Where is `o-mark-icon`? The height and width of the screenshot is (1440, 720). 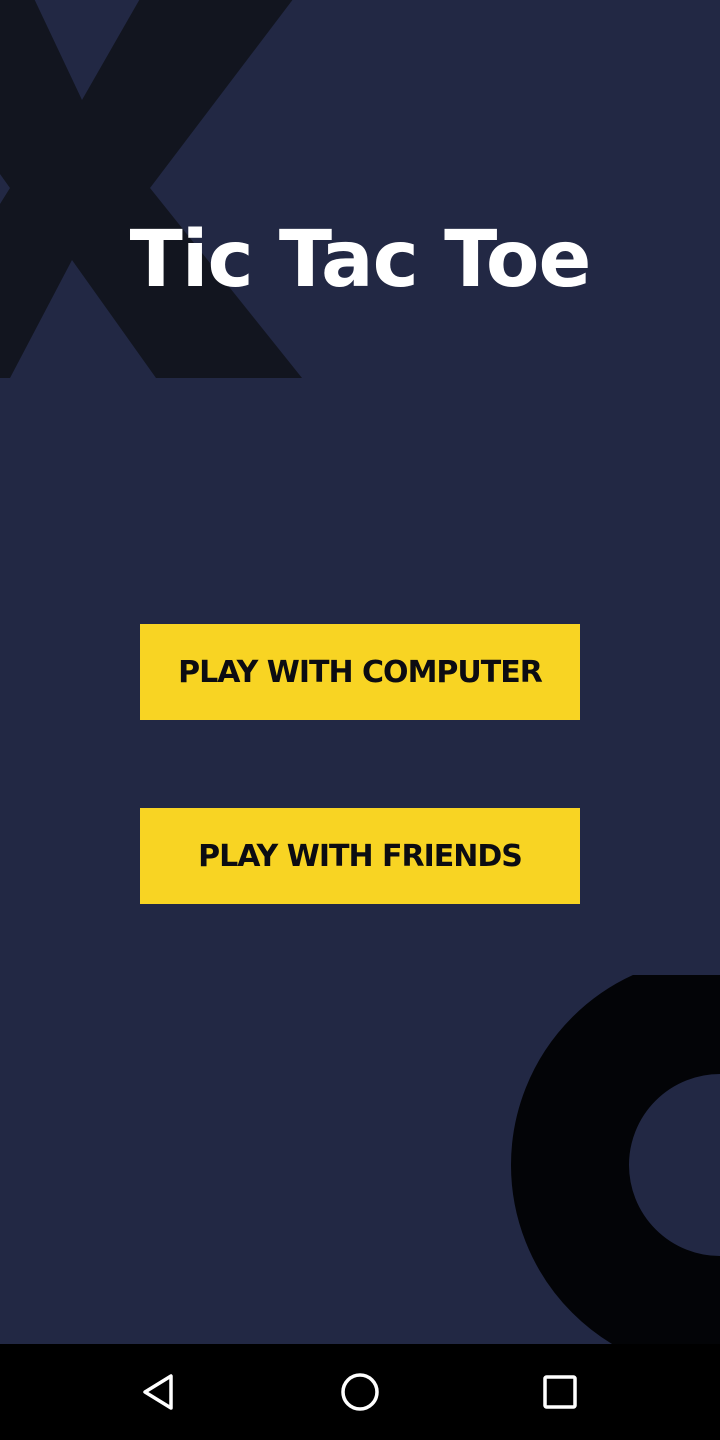
o-mark-icon is located at coordinates (615, 1159).